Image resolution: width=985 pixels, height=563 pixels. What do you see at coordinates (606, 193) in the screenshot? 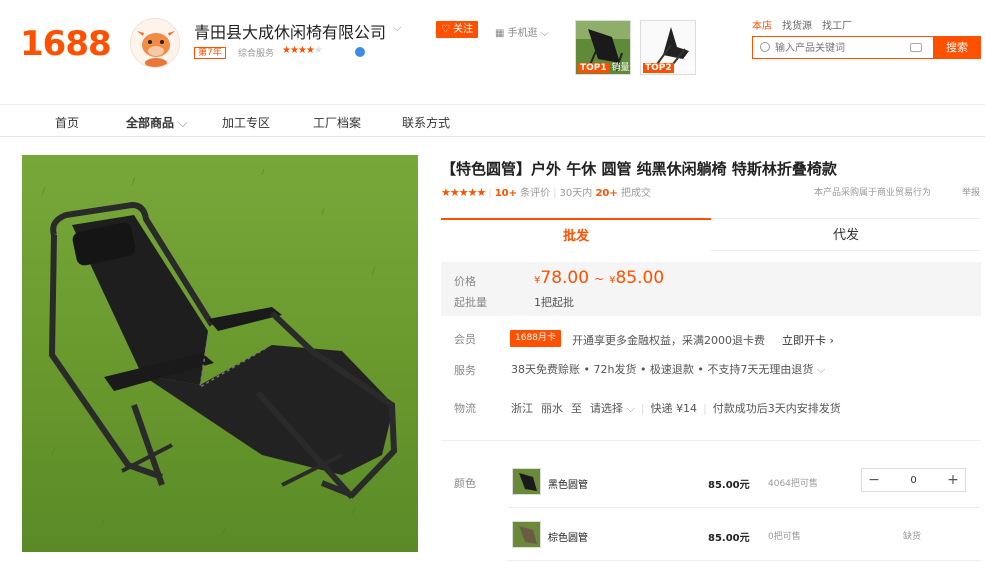
I see `sales-count: 20+` at bounding box center [606, 193].